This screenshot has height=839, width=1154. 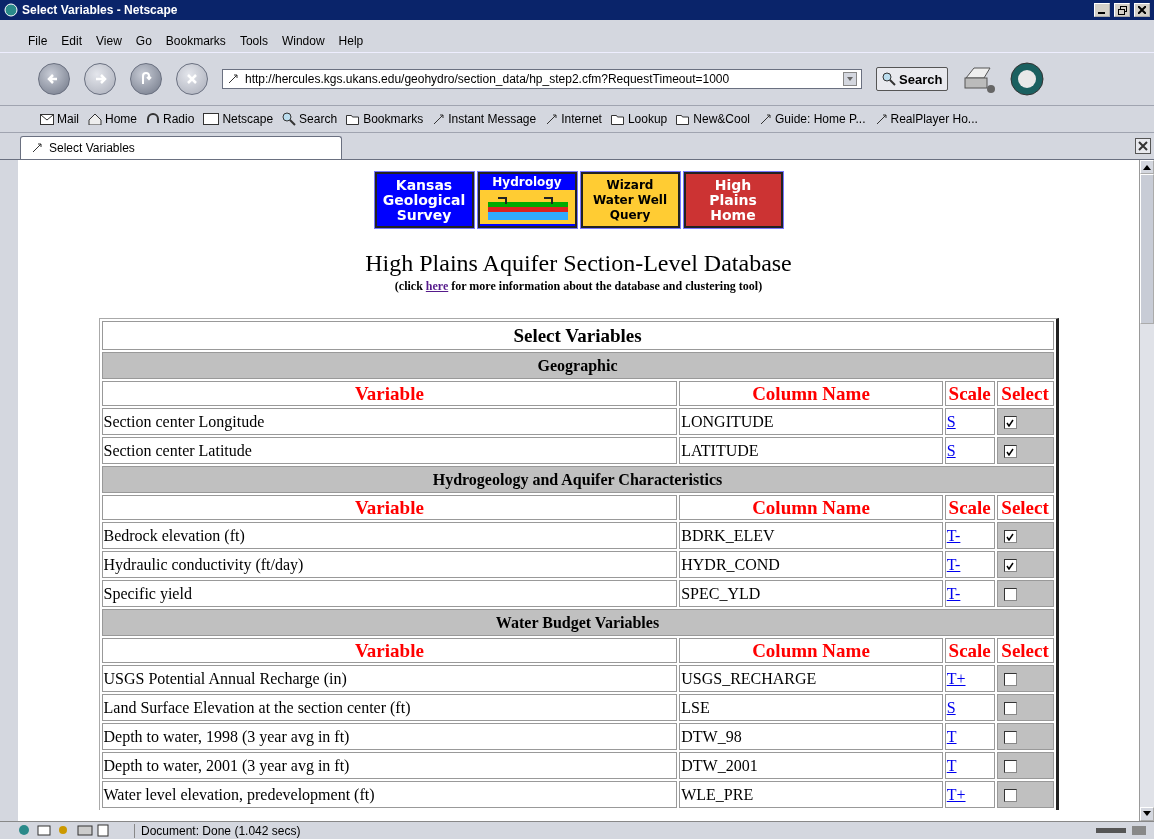 I want to click on hydrology-banner-link: Hydrology, so click(x=527, y=200).